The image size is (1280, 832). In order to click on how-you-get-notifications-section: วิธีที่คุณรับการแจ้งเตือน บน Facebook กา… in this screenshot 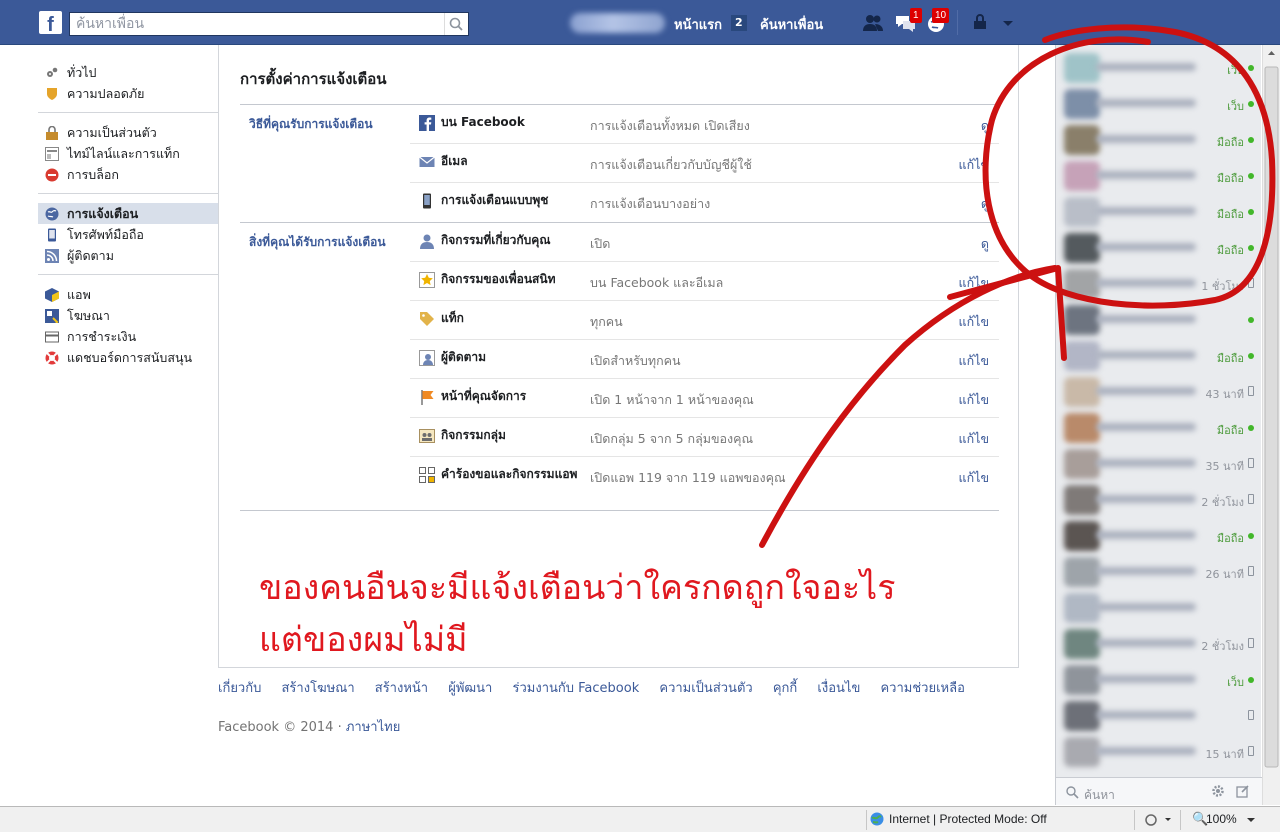, I will do `click(619, 163)`.